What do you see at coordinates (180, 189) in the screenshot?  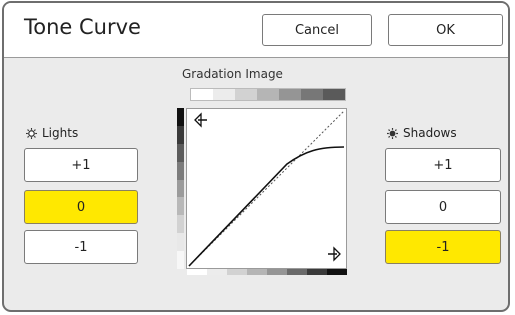 I see `vertical-gray-scale` at bounding box center [180, 189].